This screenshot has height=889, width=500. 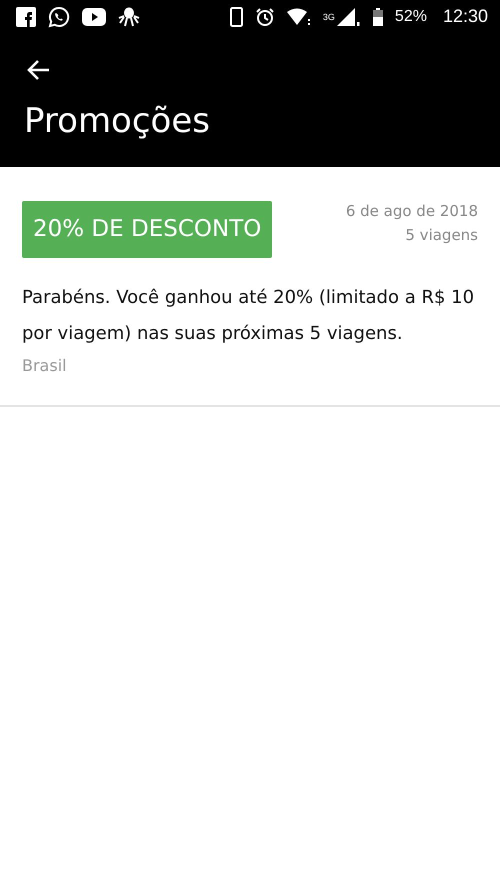 What do you see at coordinates (129, 17) in the screenshot?
I see `octopus-icon` at bounding box center [129, 17].